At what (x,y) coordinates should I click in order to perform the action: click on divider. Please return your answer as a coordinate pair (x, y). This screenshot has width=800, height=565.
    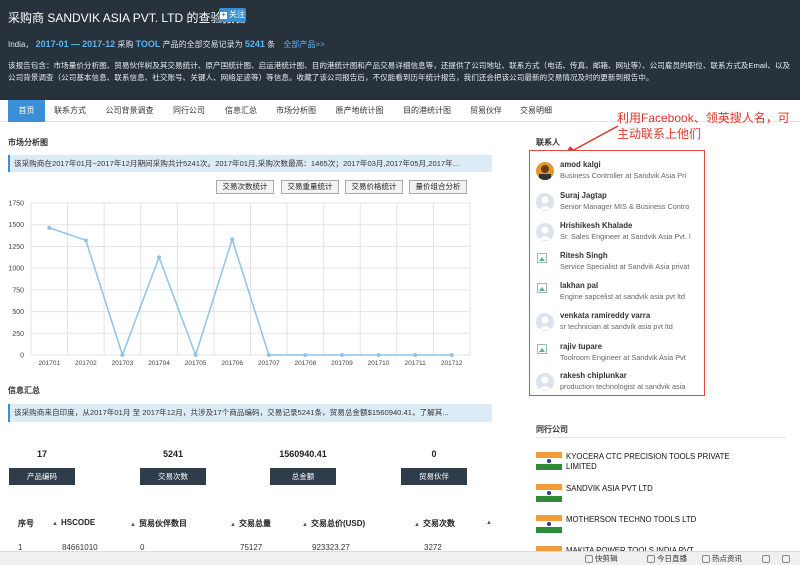
    Looking at the image, I should click on (661, 437).